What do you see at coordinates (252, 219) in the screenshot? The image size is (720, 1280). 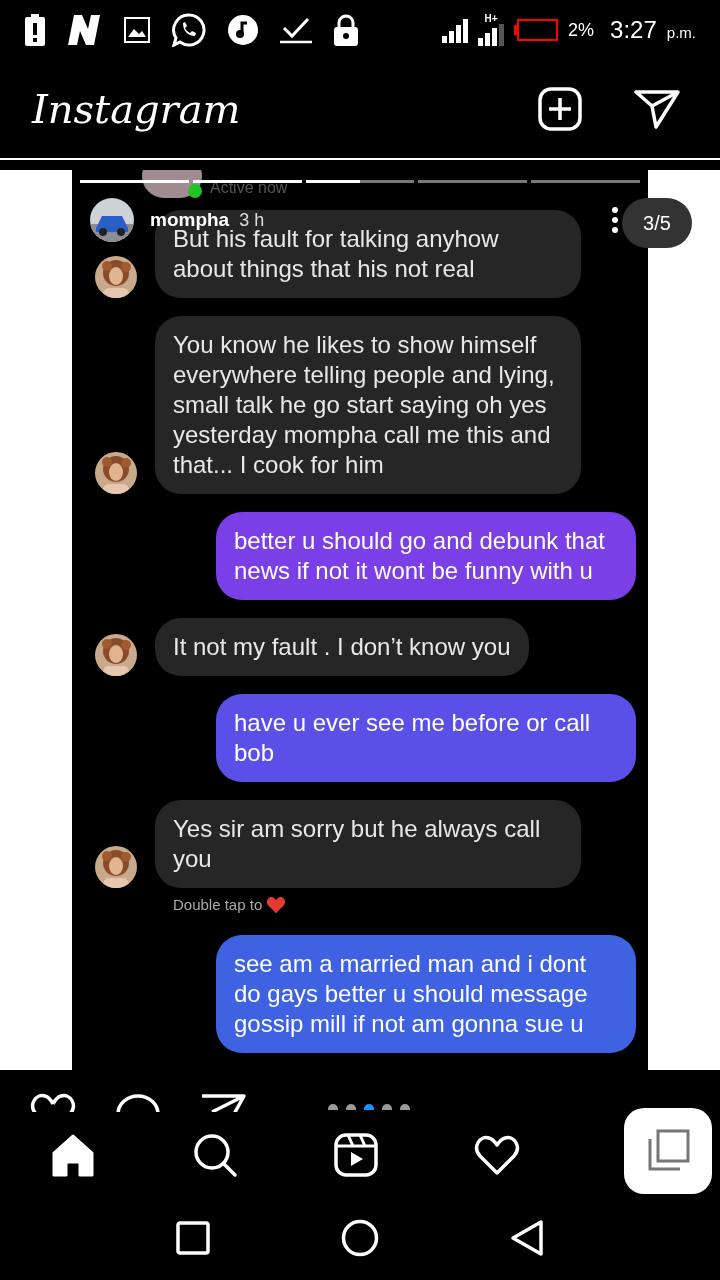 I see `story-age: 3 h` at bounding box center [252, 219].